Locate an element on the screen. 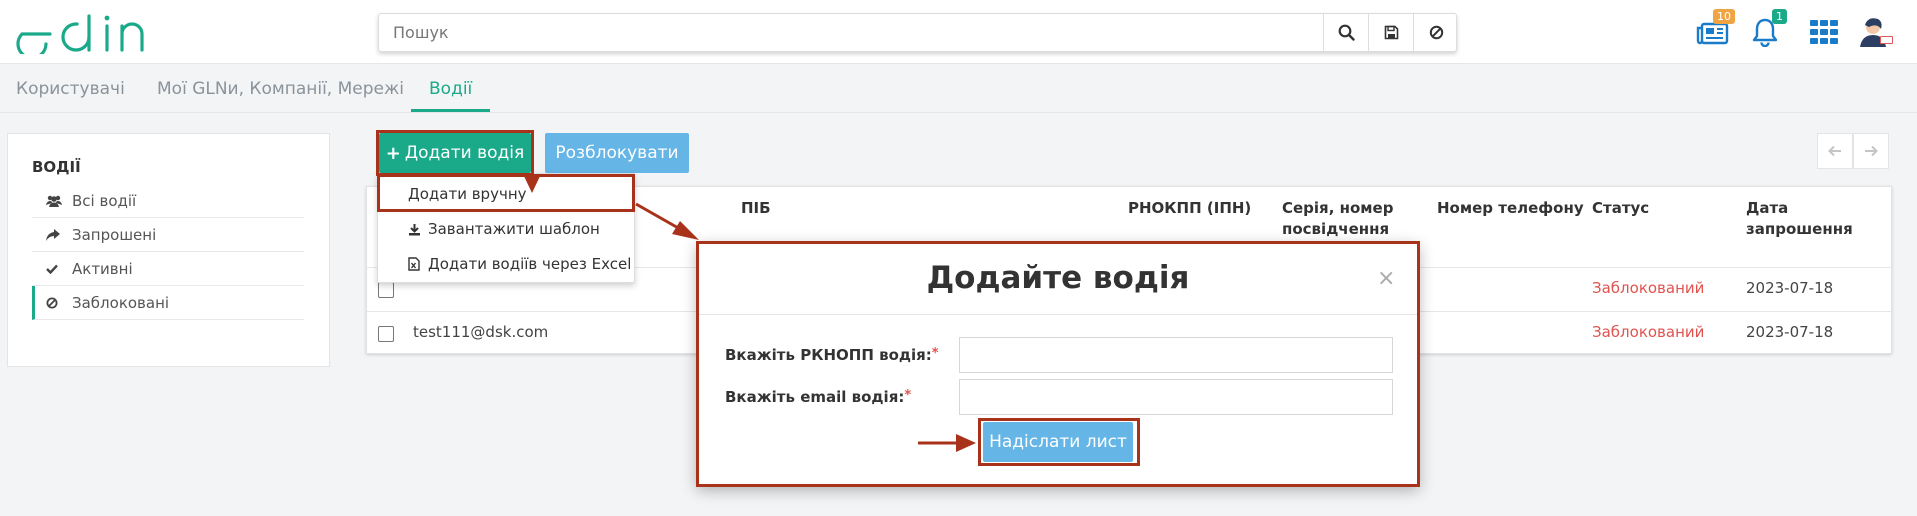  add-driver-button: + Додати водія is located at coordinates (455, 153).